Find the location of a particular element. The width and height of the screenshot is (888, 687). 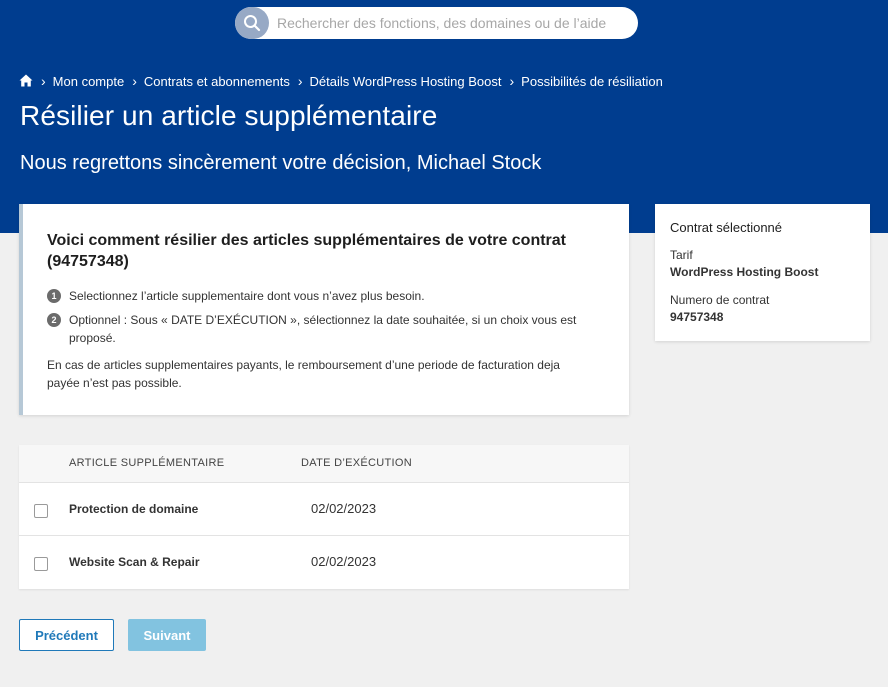

contract-number-value: 94757348 is located at coordinates (697, 317).